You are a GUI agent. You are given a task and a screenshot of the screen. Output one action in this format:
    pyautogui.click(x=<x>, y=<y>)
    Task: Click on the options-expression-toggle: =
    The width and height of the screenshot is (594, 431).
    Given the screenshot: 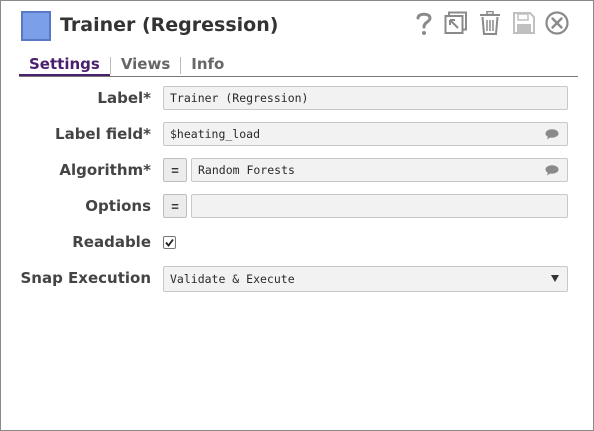 What is the action you would take?
    pyautogui.click(x=175, y=206)
    